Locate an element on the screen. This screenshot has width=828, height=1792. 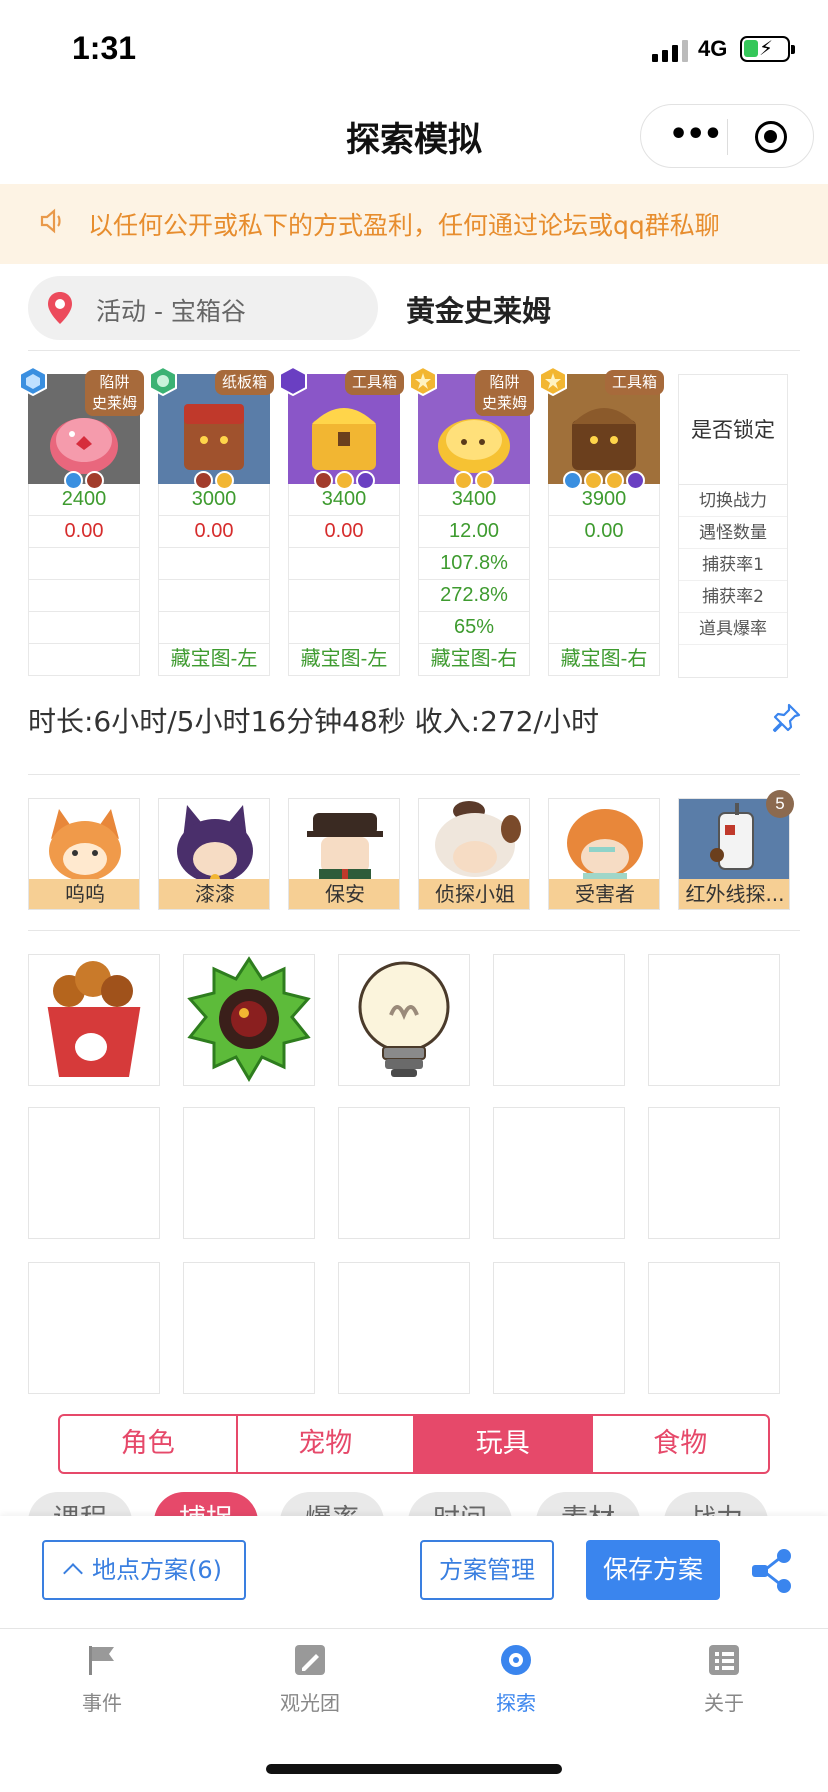
tab-food: 食物 is located at coordinates (681, 1444).